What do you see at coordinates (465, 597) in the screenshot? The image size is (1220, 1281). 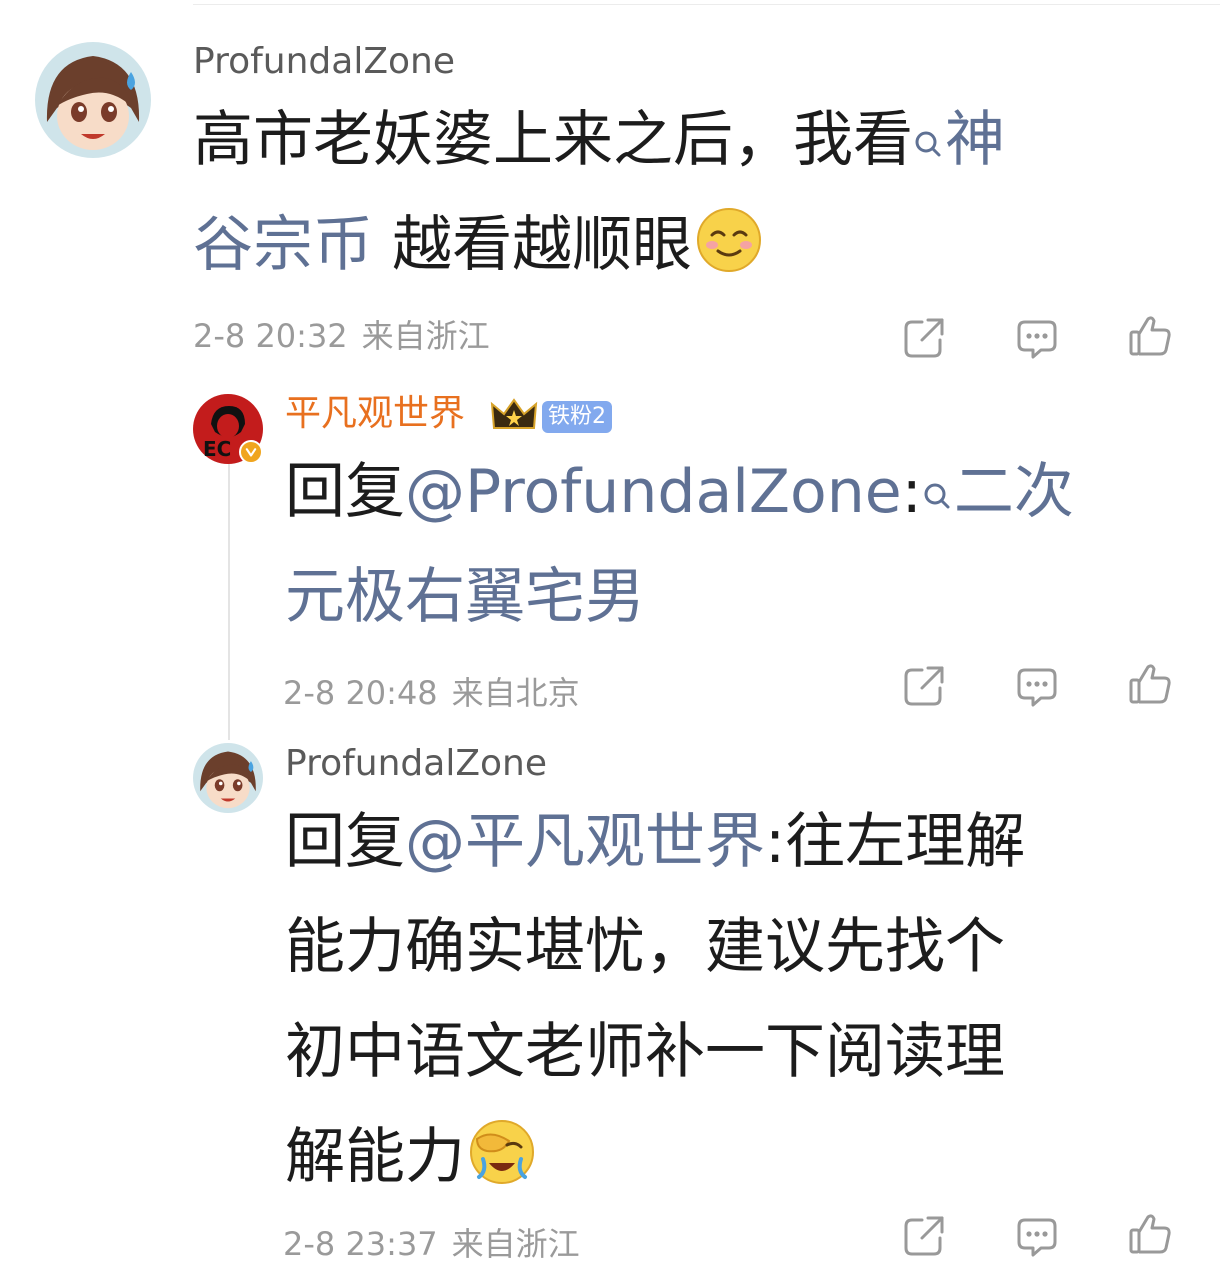 I see `topic-link-text-2: 元极右翼宅男` at bounding box center [465, 597].